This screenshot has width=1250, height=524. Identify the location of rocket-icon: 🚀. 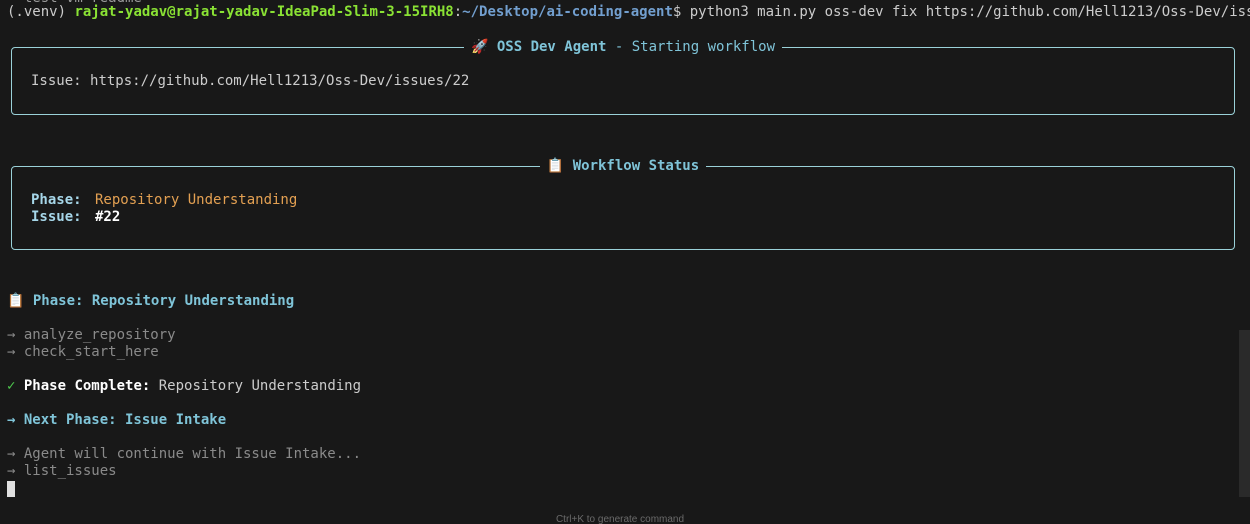
(479, 47).